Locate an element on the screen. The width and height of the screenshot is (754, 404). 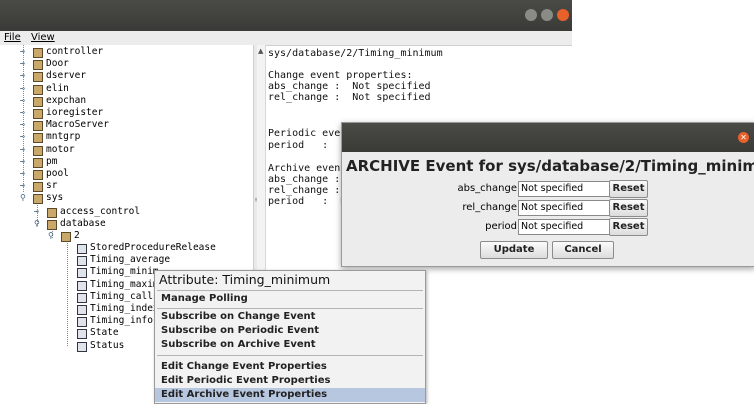
menu-item-edit-change: Edit Change Event Properties is located at coordinates (290, 367).